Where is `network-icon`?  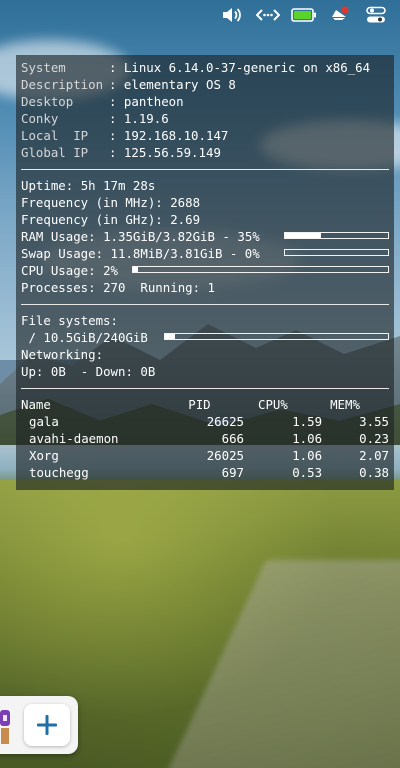
network-icon is located at coordinates (268, 15).